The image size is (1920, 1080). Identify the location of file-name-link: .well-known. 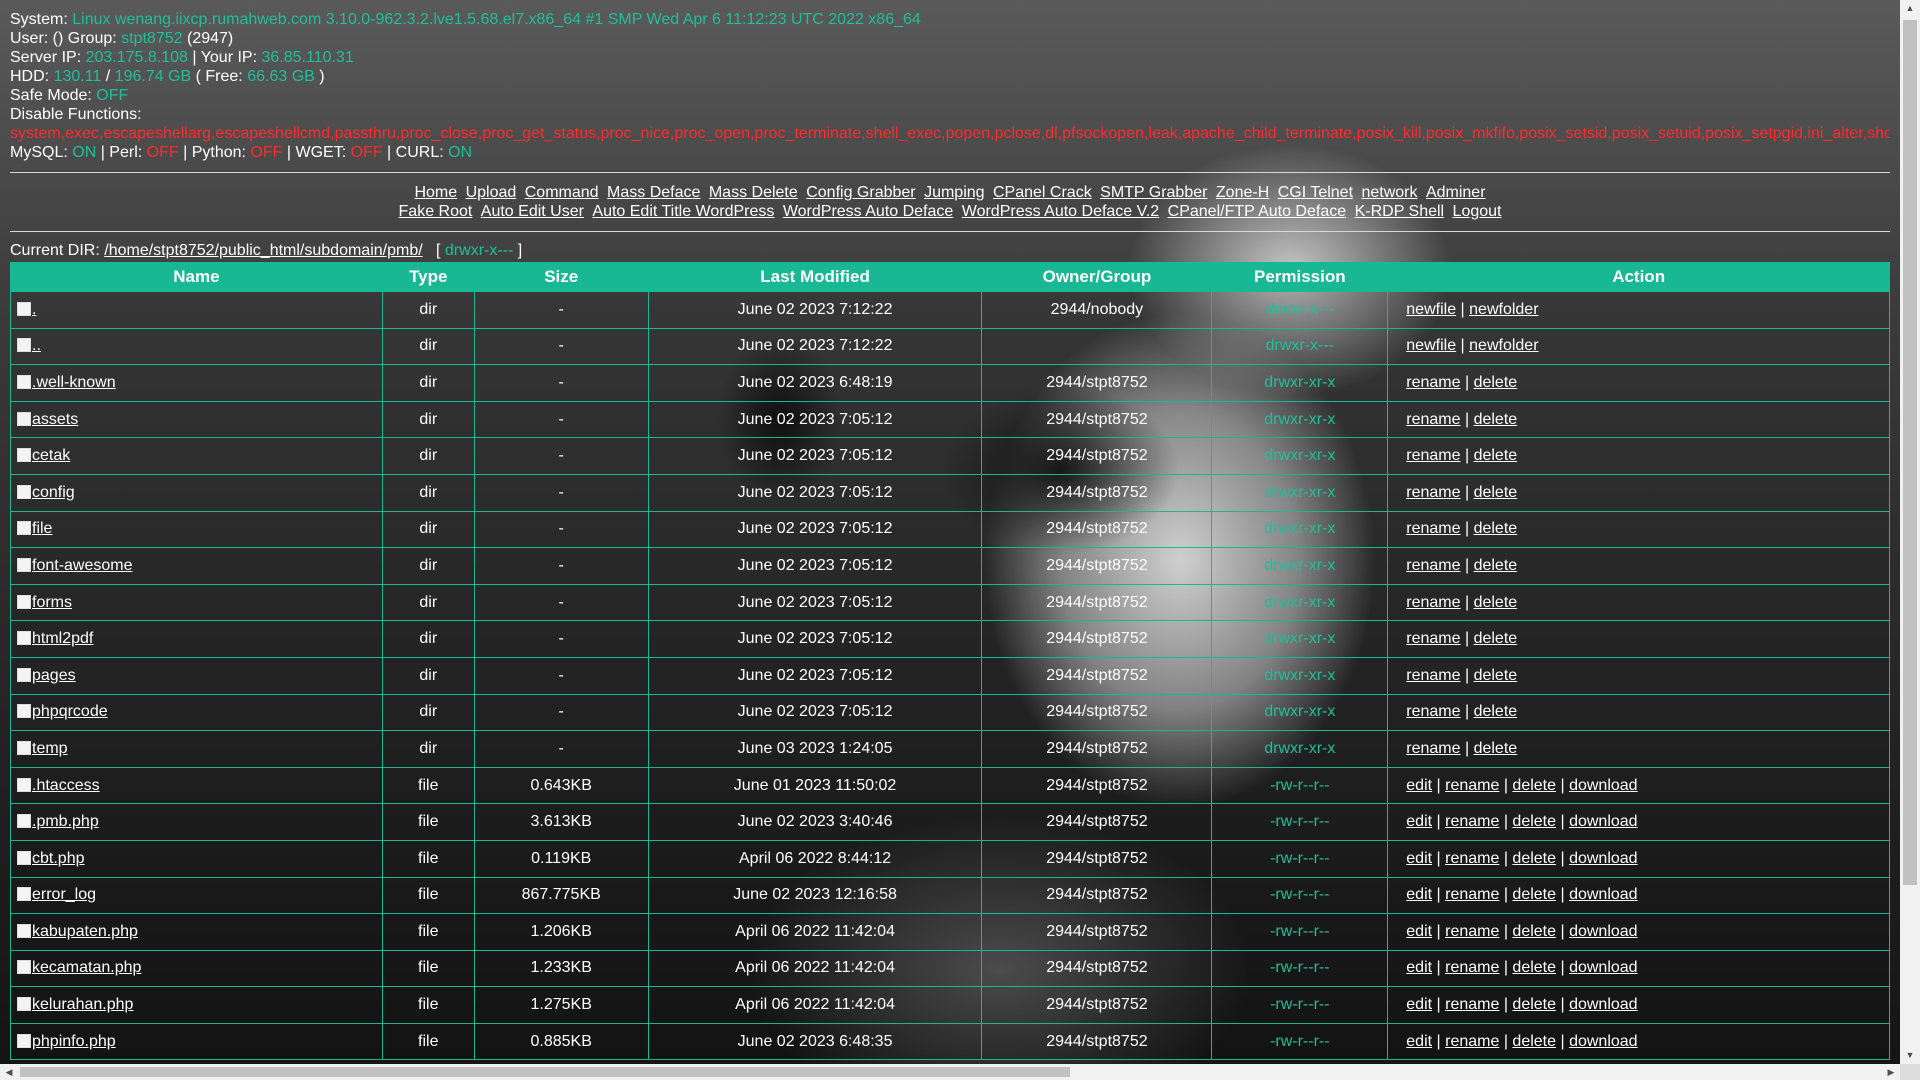
(74, 382).